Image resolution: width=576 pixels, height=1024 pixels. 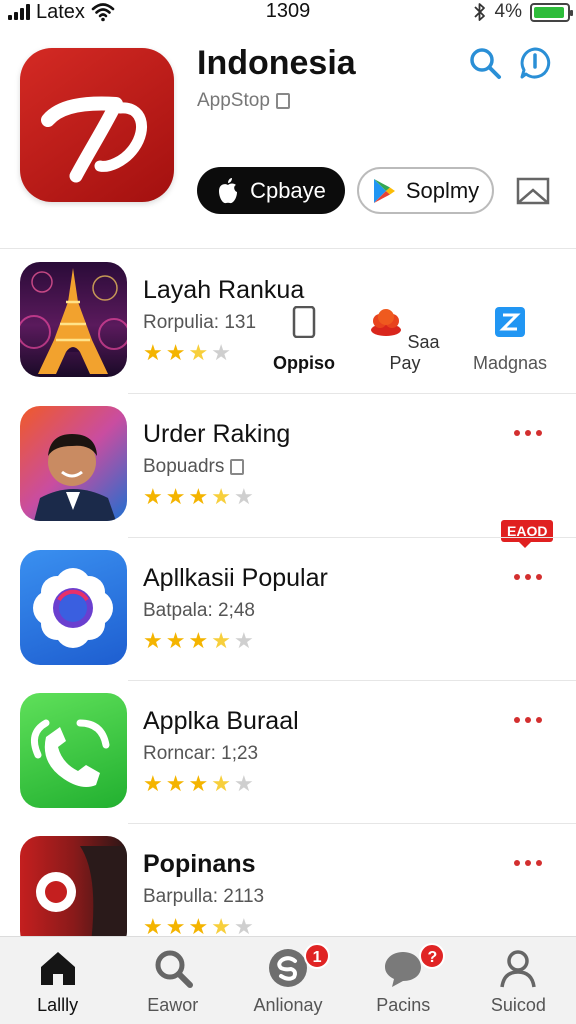 What do you see at coordinates (204, 896) in the screenshot?
I see `app-meta: Barpulla: 2113` at bounding box center [204, 896].